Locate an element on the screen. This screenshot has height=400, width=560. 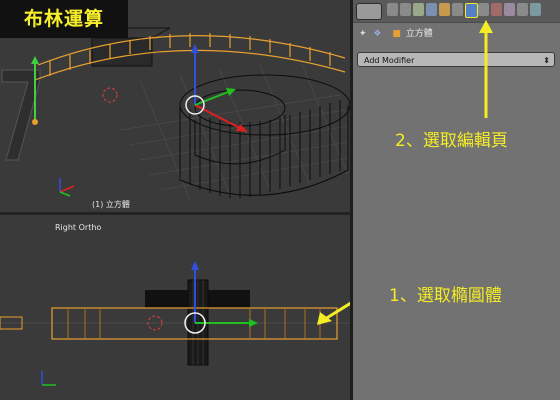
scene-icon is located at coordinates (418, 9).